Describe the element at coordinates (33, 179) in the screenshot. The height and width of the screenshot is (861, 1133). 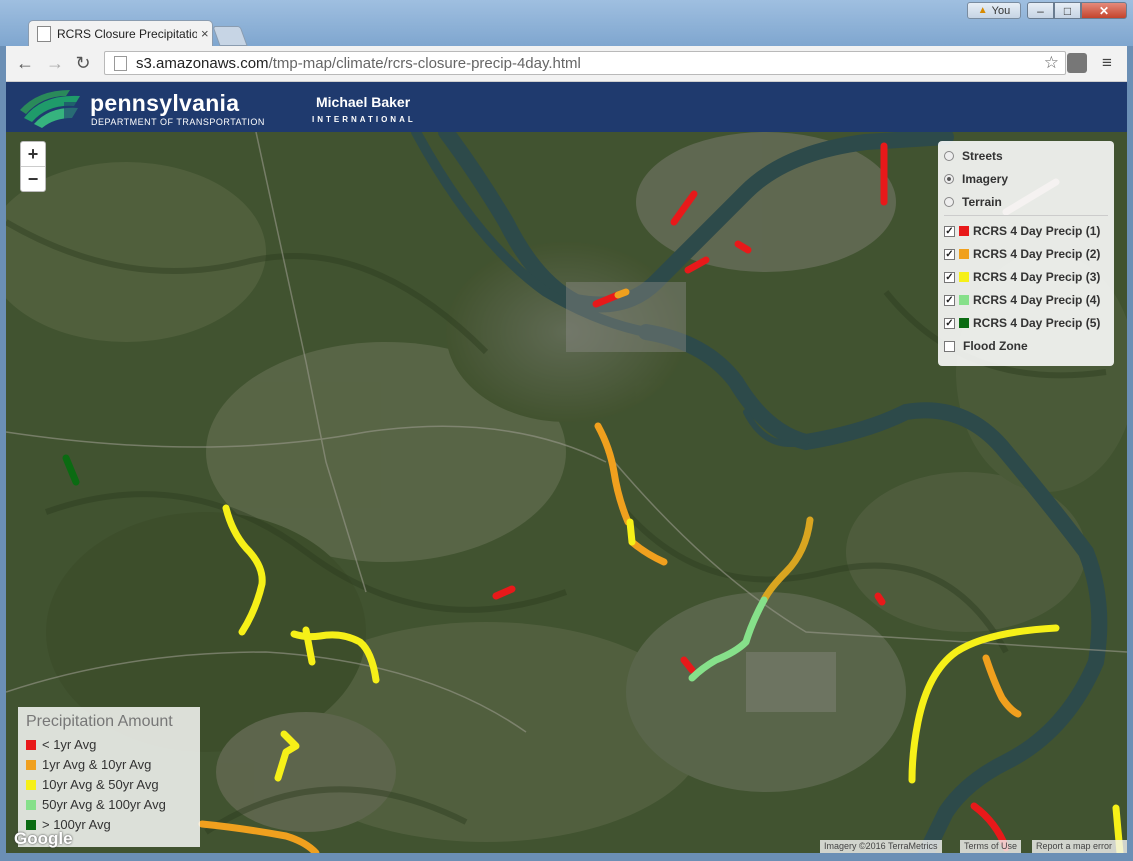
I see `zoom-out-button: −` at that location.